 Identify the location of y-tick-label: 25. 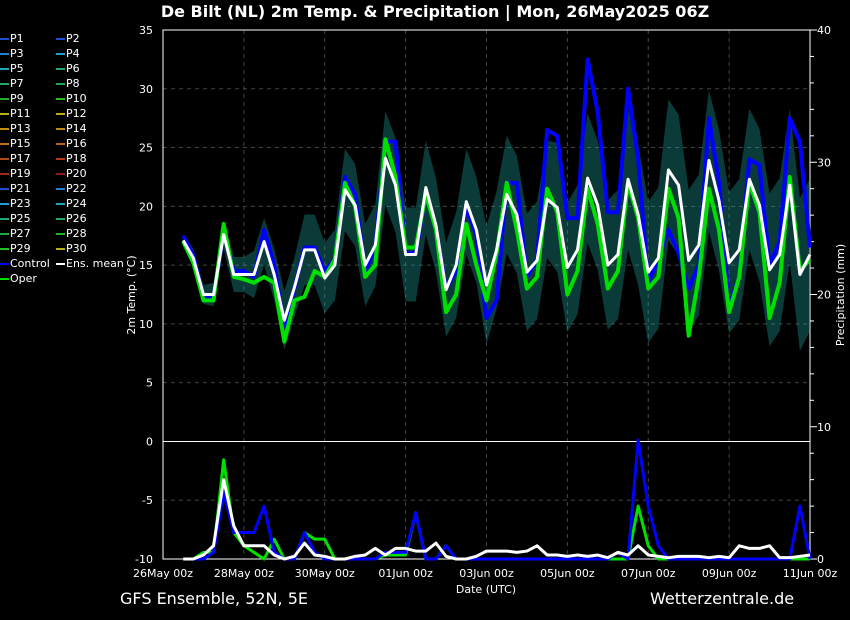
(146, 148).